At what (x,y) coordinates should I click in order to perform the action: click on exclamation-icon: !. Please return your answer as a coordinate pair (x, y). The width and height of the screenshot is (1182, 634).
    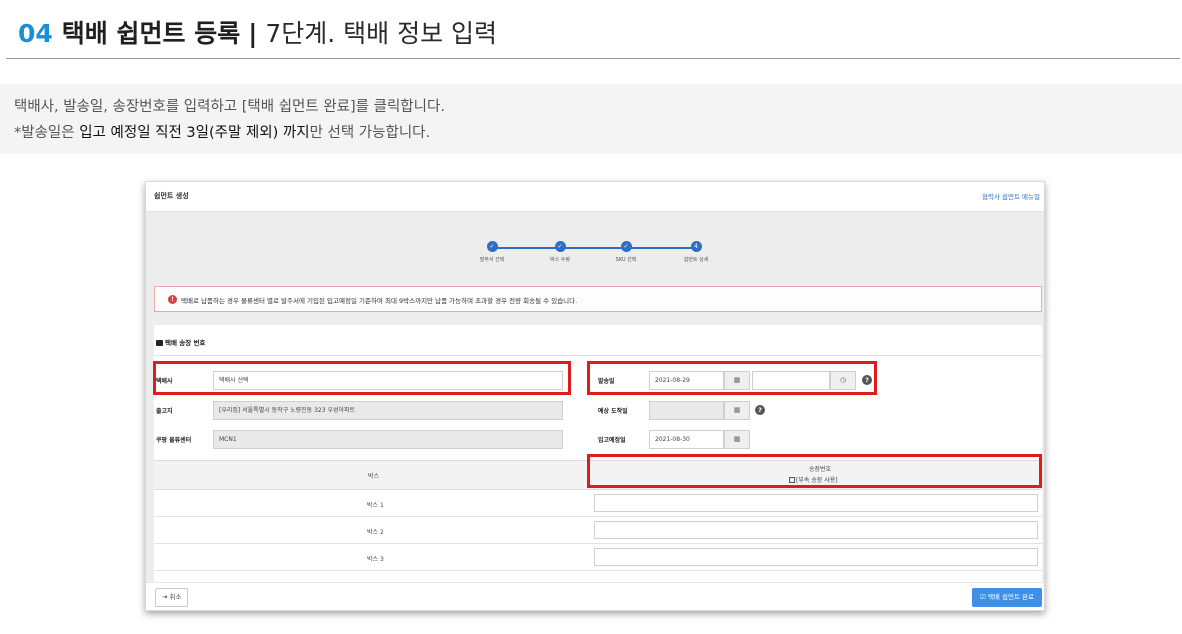
    Looking at the image, I should click on (172, 299).